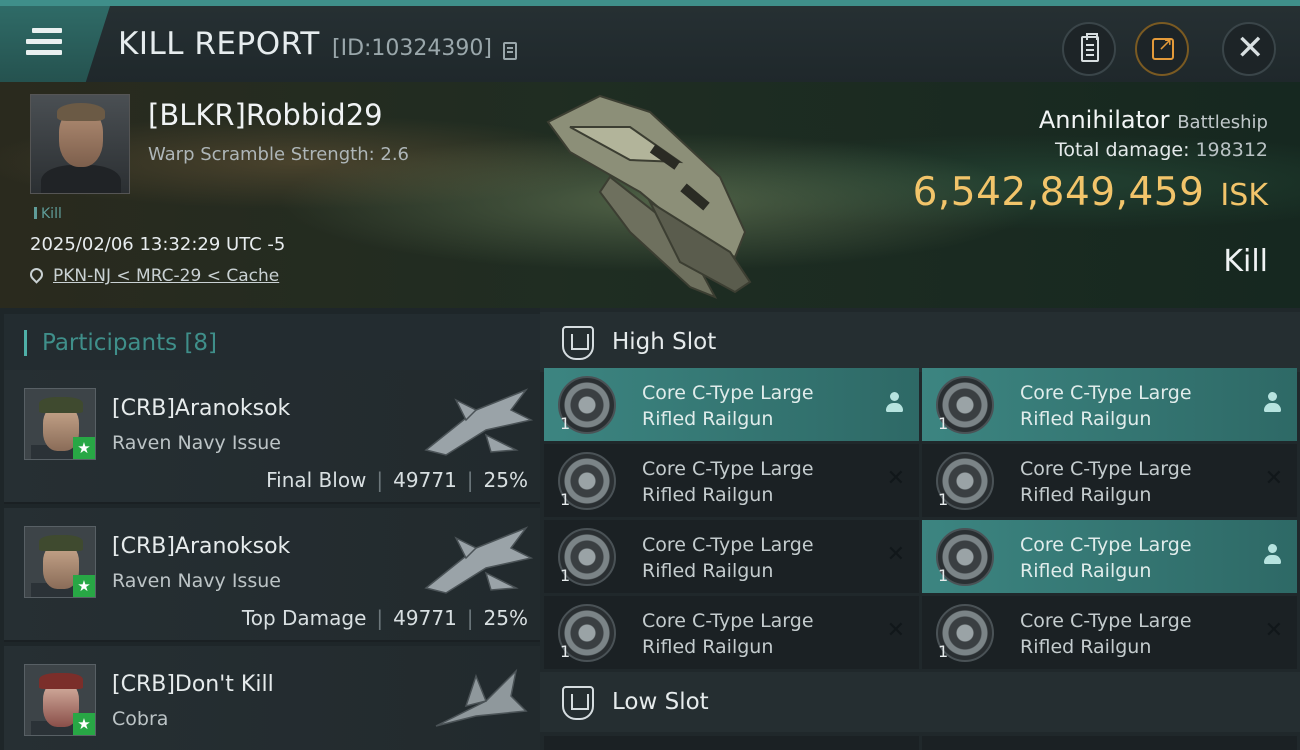  What do you see at coordinates (412, 48) in the screenshot?
I see `report-id: [ID:10324390]` at bounding box center [412, 48].